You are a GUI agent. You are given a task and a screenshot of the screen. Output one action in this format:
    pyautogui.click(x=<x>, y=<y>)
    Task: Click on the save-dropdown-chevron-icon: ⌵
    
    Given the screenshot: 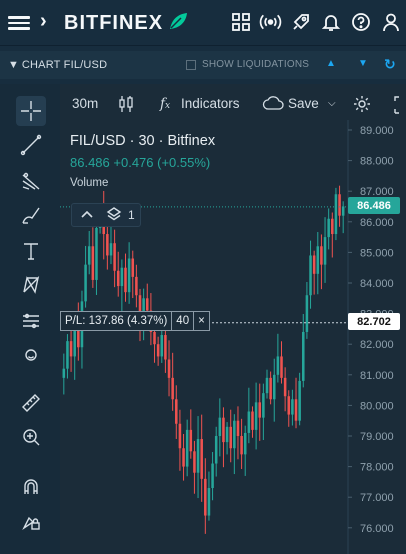 What is the action you would take?
    pyautogui.click(x=332, y=103)
    